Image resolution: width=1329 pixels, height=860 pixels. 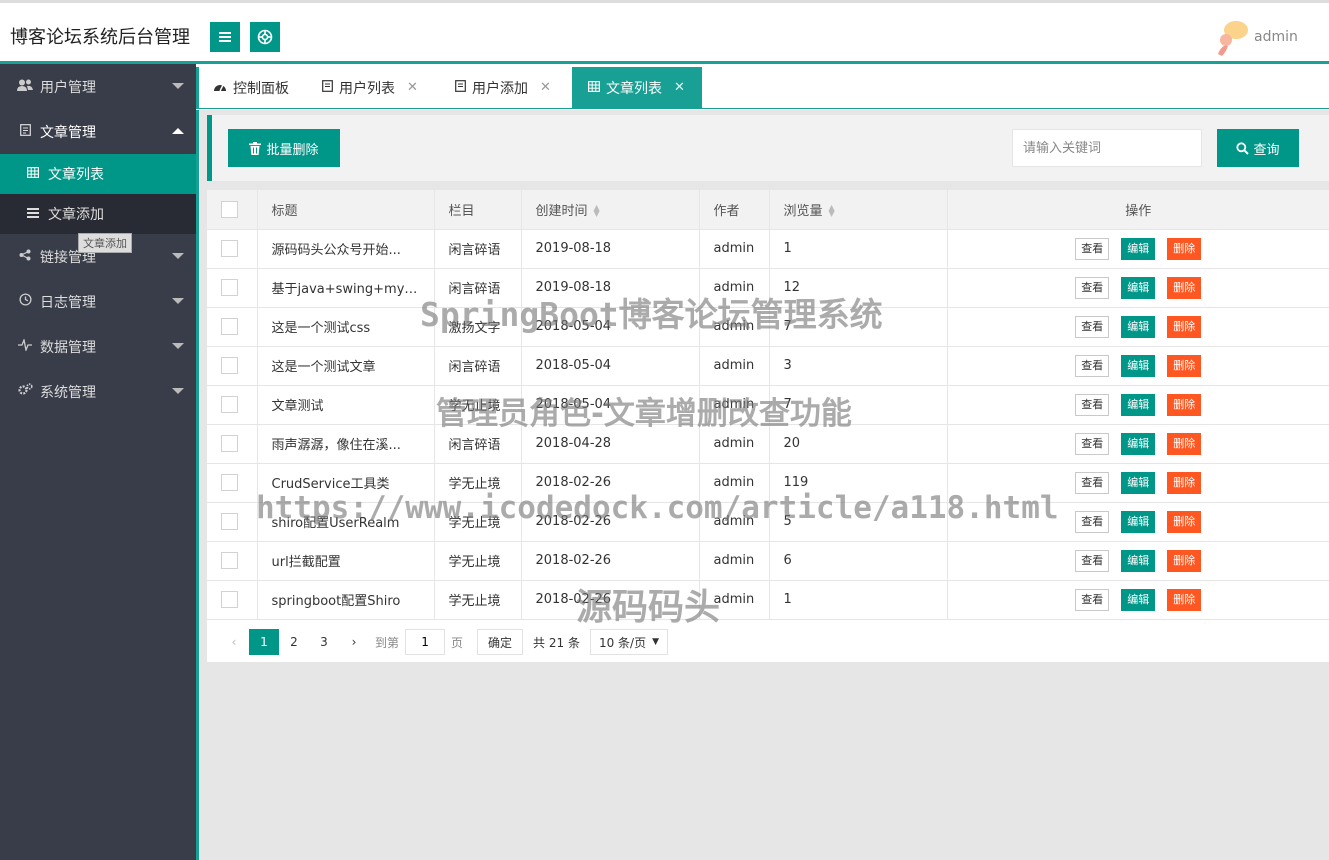 What do you see at coordinates (98, 131) in the screenshot?
I see `sidebar-item-articles: 文章管理` at bounding box center [98, 131].